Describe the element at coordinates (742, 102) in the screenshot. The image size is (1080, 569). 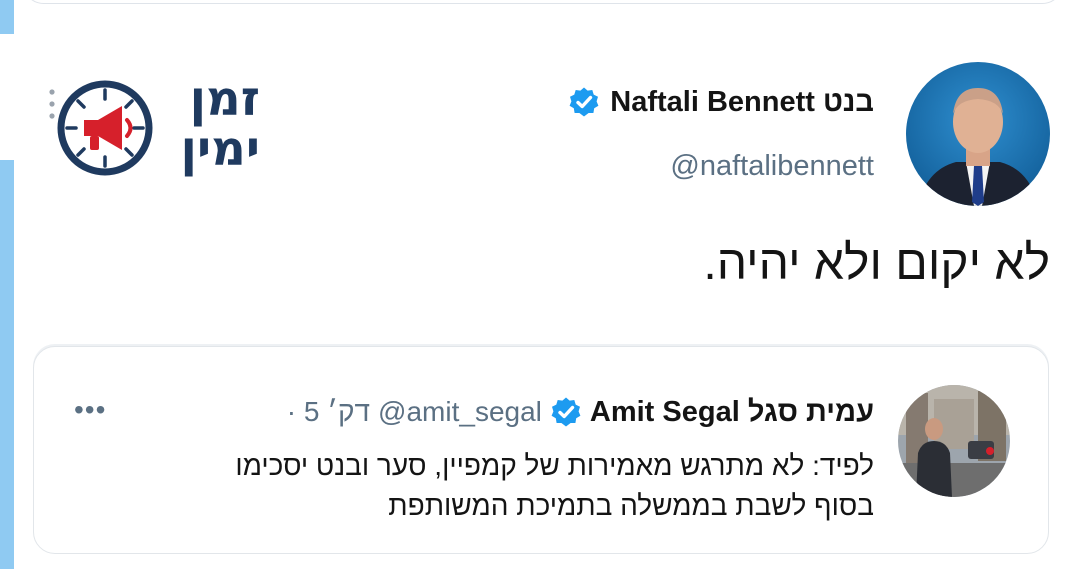
I see `author-name: Naftali Bennett בנט` at that location.